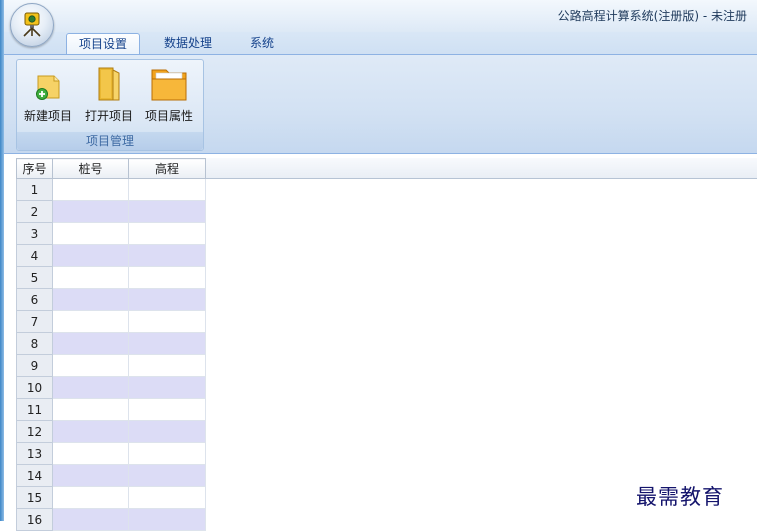 This screenshot has width=757, height=531. Describe the element at coordinates (168, 116) in the screenshot. I see `project-properties-label: 项目属性` at that location.